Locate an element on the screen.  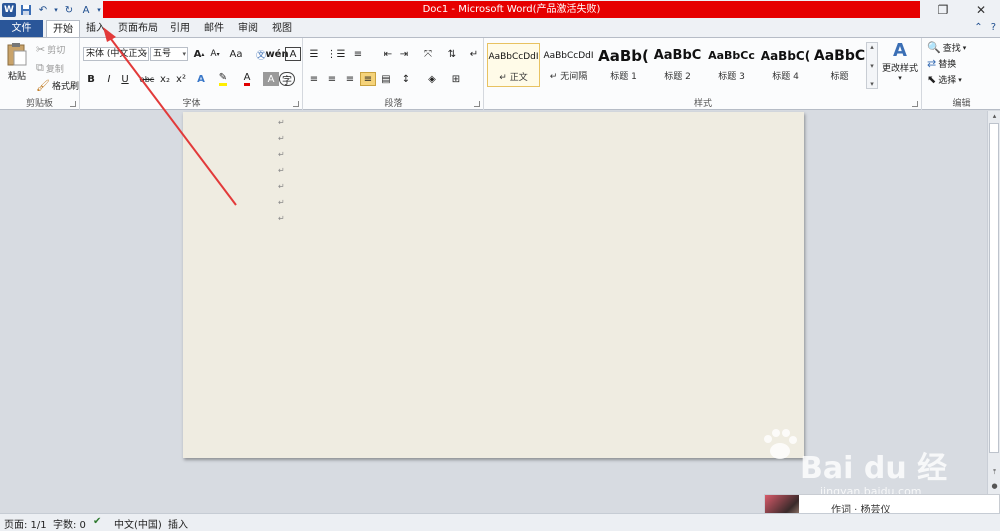
show-marks-icon: ↵ is located at coordinates (474, 54).